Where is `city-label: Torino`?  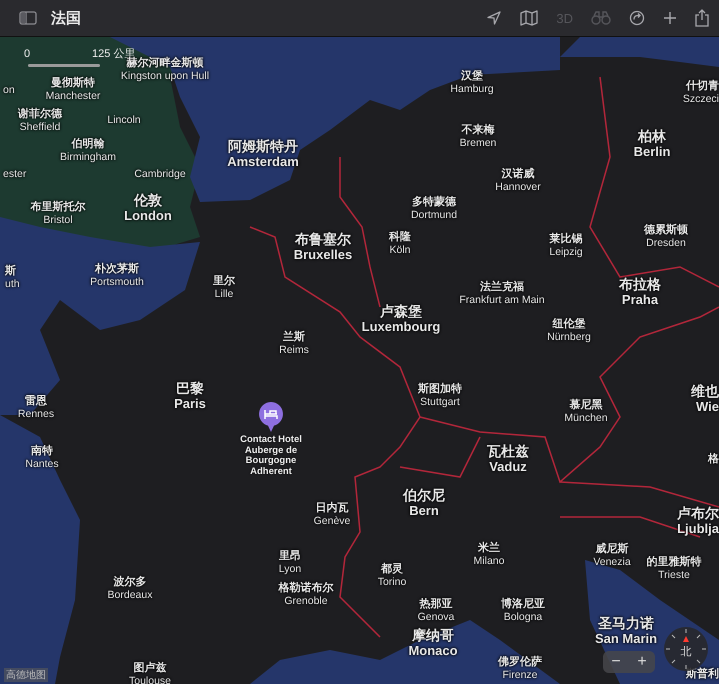
city-label: Torino is located at coordinates (392, 582).